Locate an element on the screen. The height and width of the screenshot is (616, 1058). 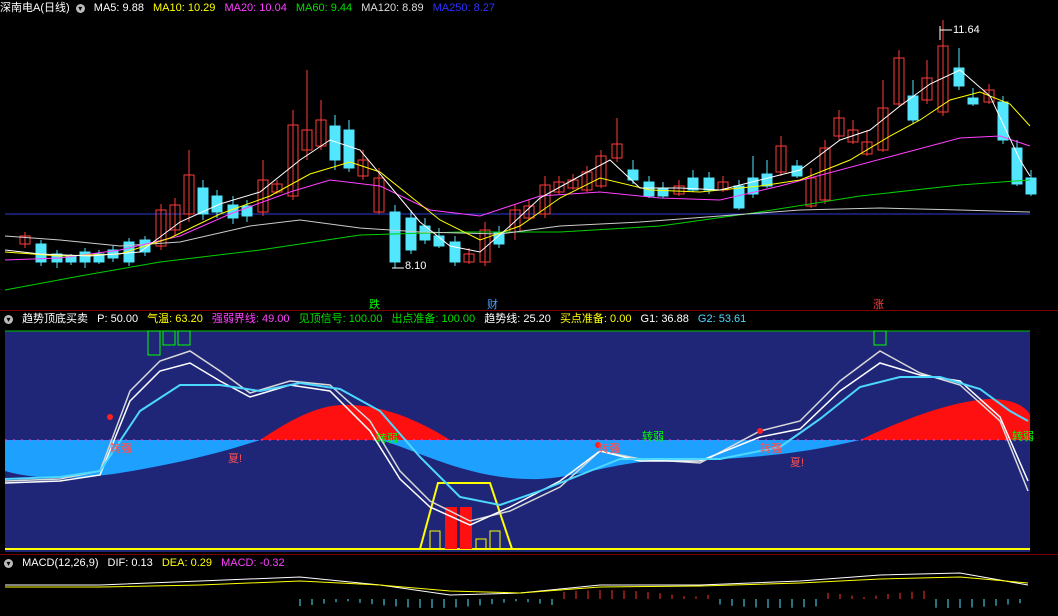
ma250-label: MA250: 8.27 is located at coordinates (464, 8).